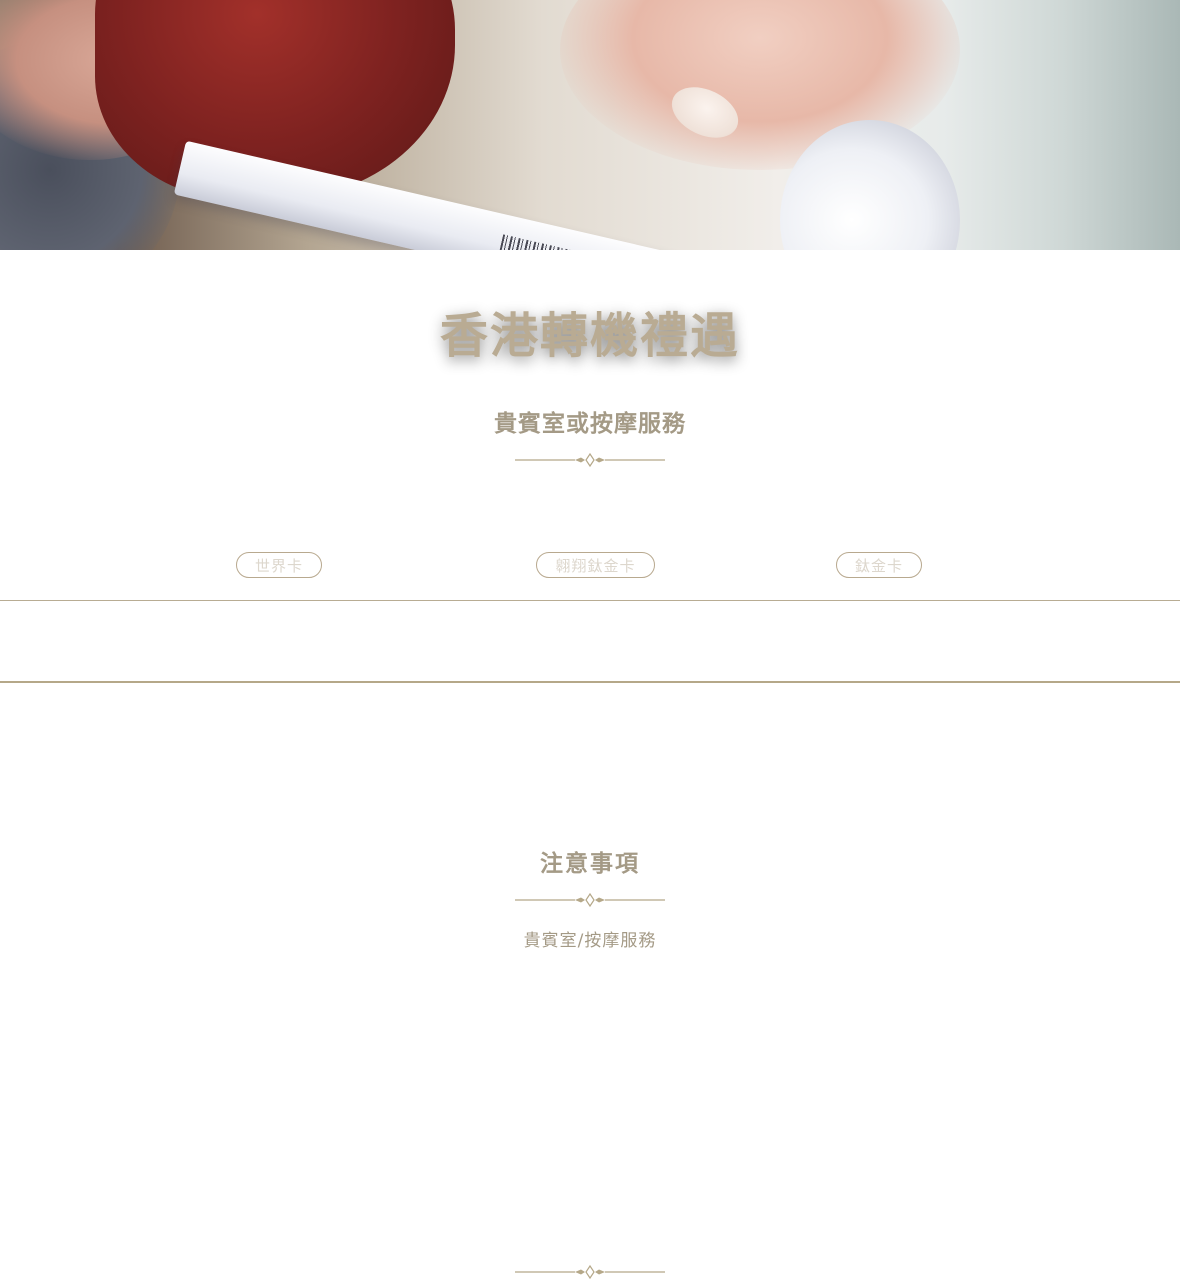 This screenshot has width=1180, height=1280. I want to click on section-divider, so click(590, 682).